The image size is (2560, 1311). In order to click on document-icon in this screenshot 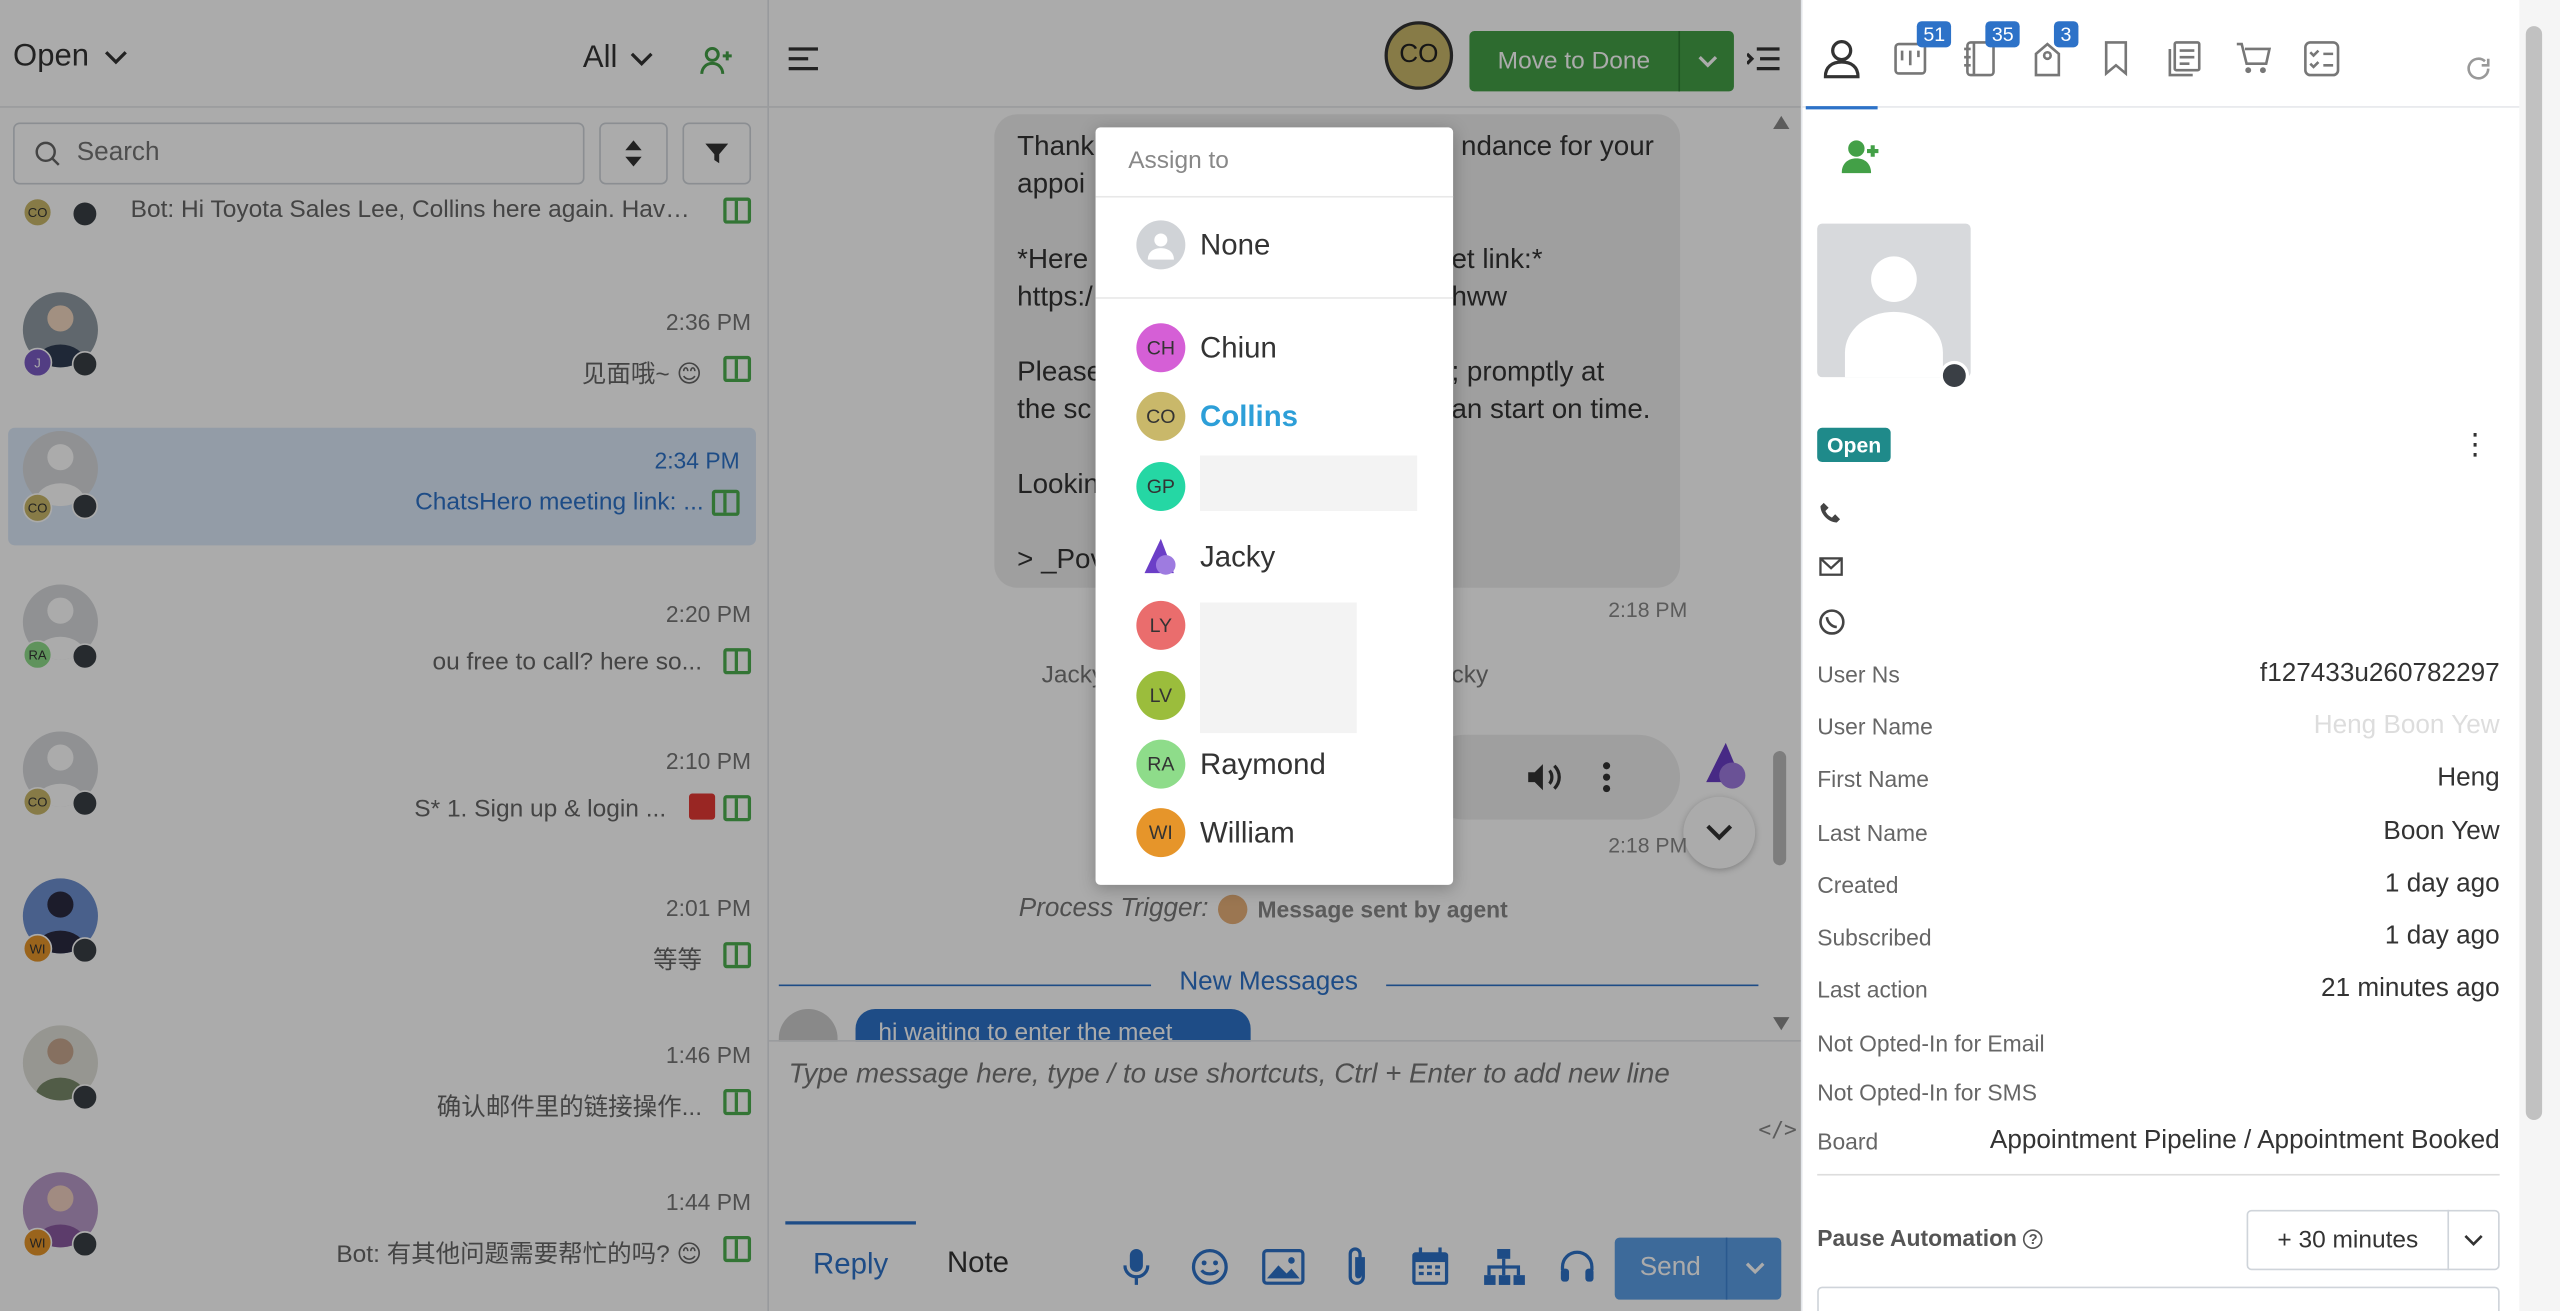, I will do `click(2184, 59)`.